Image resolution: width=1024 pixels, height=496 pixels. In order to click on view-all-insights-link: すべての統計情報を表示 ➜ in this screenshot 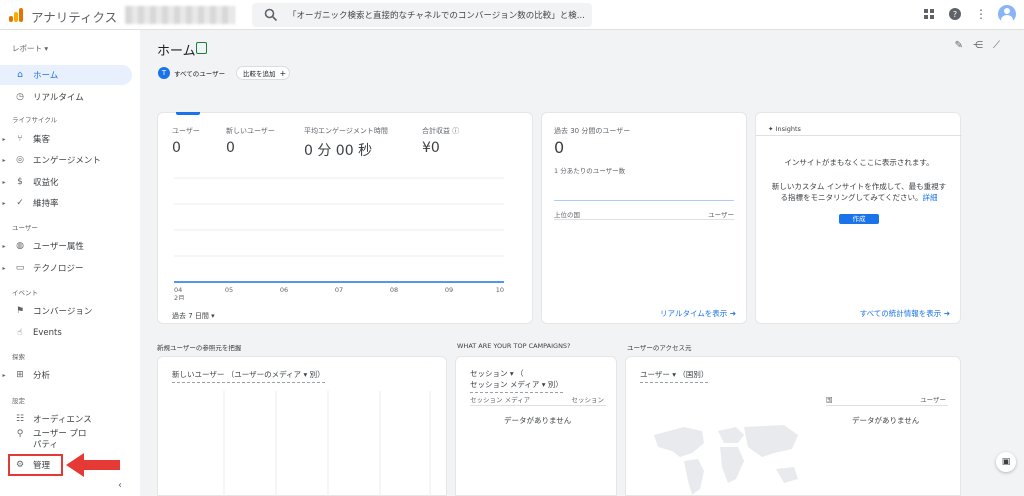, I will do `click(905, 313)`.